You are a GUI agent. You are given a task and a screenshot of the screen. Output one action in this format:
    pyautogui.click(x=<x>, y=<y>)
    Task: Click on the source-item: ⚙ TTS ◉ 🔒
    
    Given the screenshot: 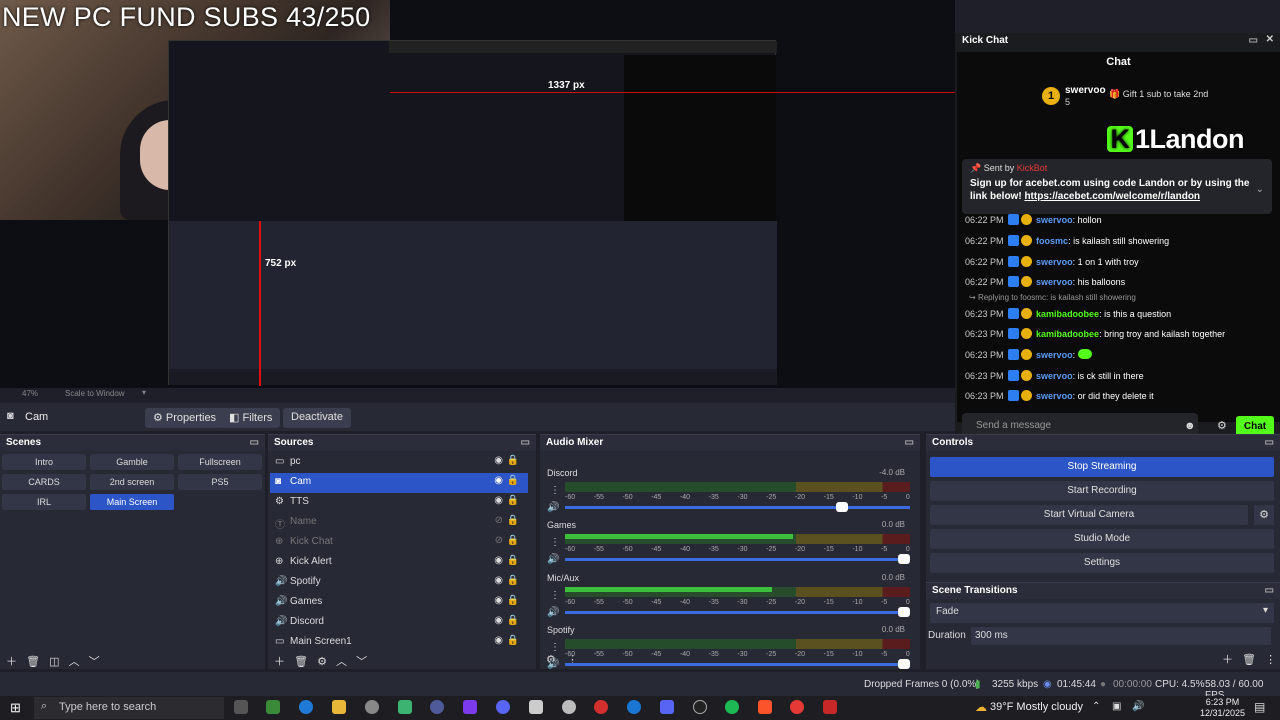 What is the action you would take?
    pyautogui.click(x=399, y=503)
    